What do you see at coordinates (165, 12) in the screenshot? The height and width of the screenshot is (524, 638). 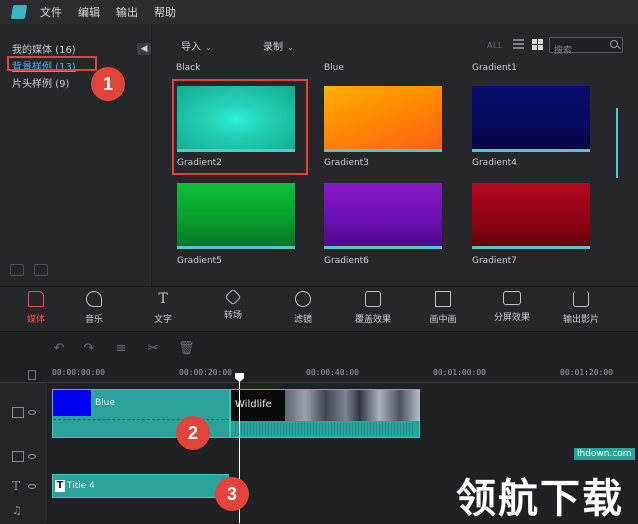 I see `menu-help: 帮助` at bounding box center [165, 12].